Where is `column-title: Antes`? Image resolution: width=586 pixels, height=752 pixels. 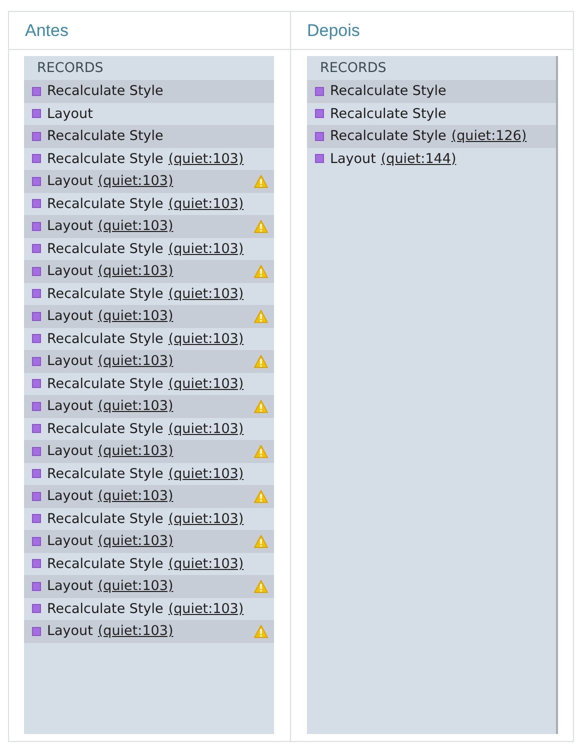 column-title: Antes is located at coordinates (46, 30).